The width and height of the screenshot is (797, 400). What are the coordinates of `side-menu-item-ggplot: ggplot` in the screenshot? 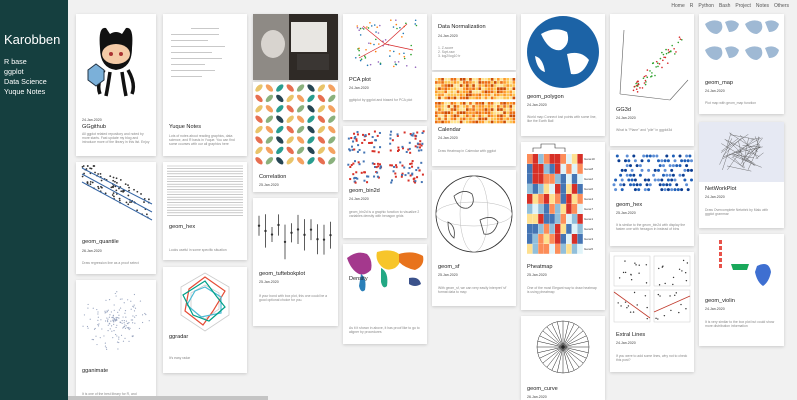 It's located at (25, 72).